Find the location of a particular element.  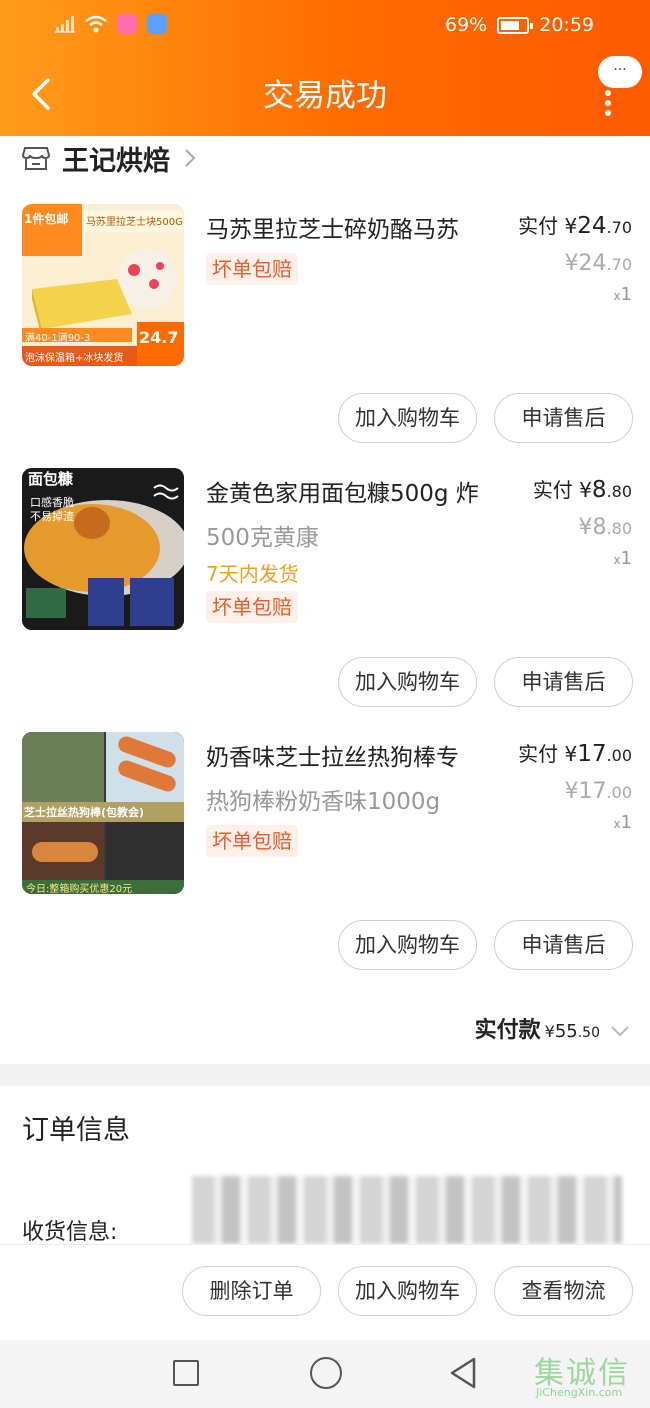

watermark-url: JiChengXin.com is located at coordinates (579, 1392).